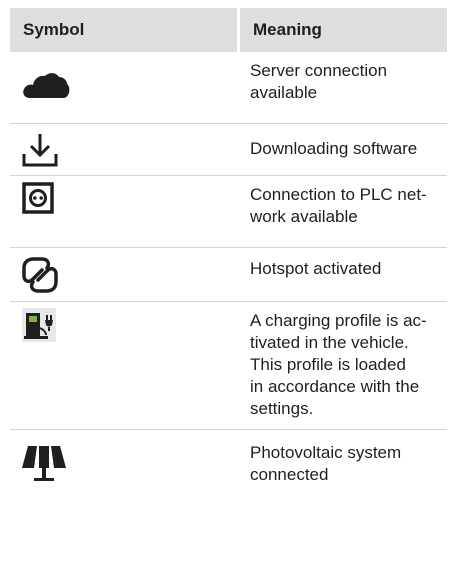 The width and height of the screenshot is (457, 565). What do you see at coordinates (284, 92) in the screenshot?
I see `meaning-line: available` at bounding box center [284, 92].